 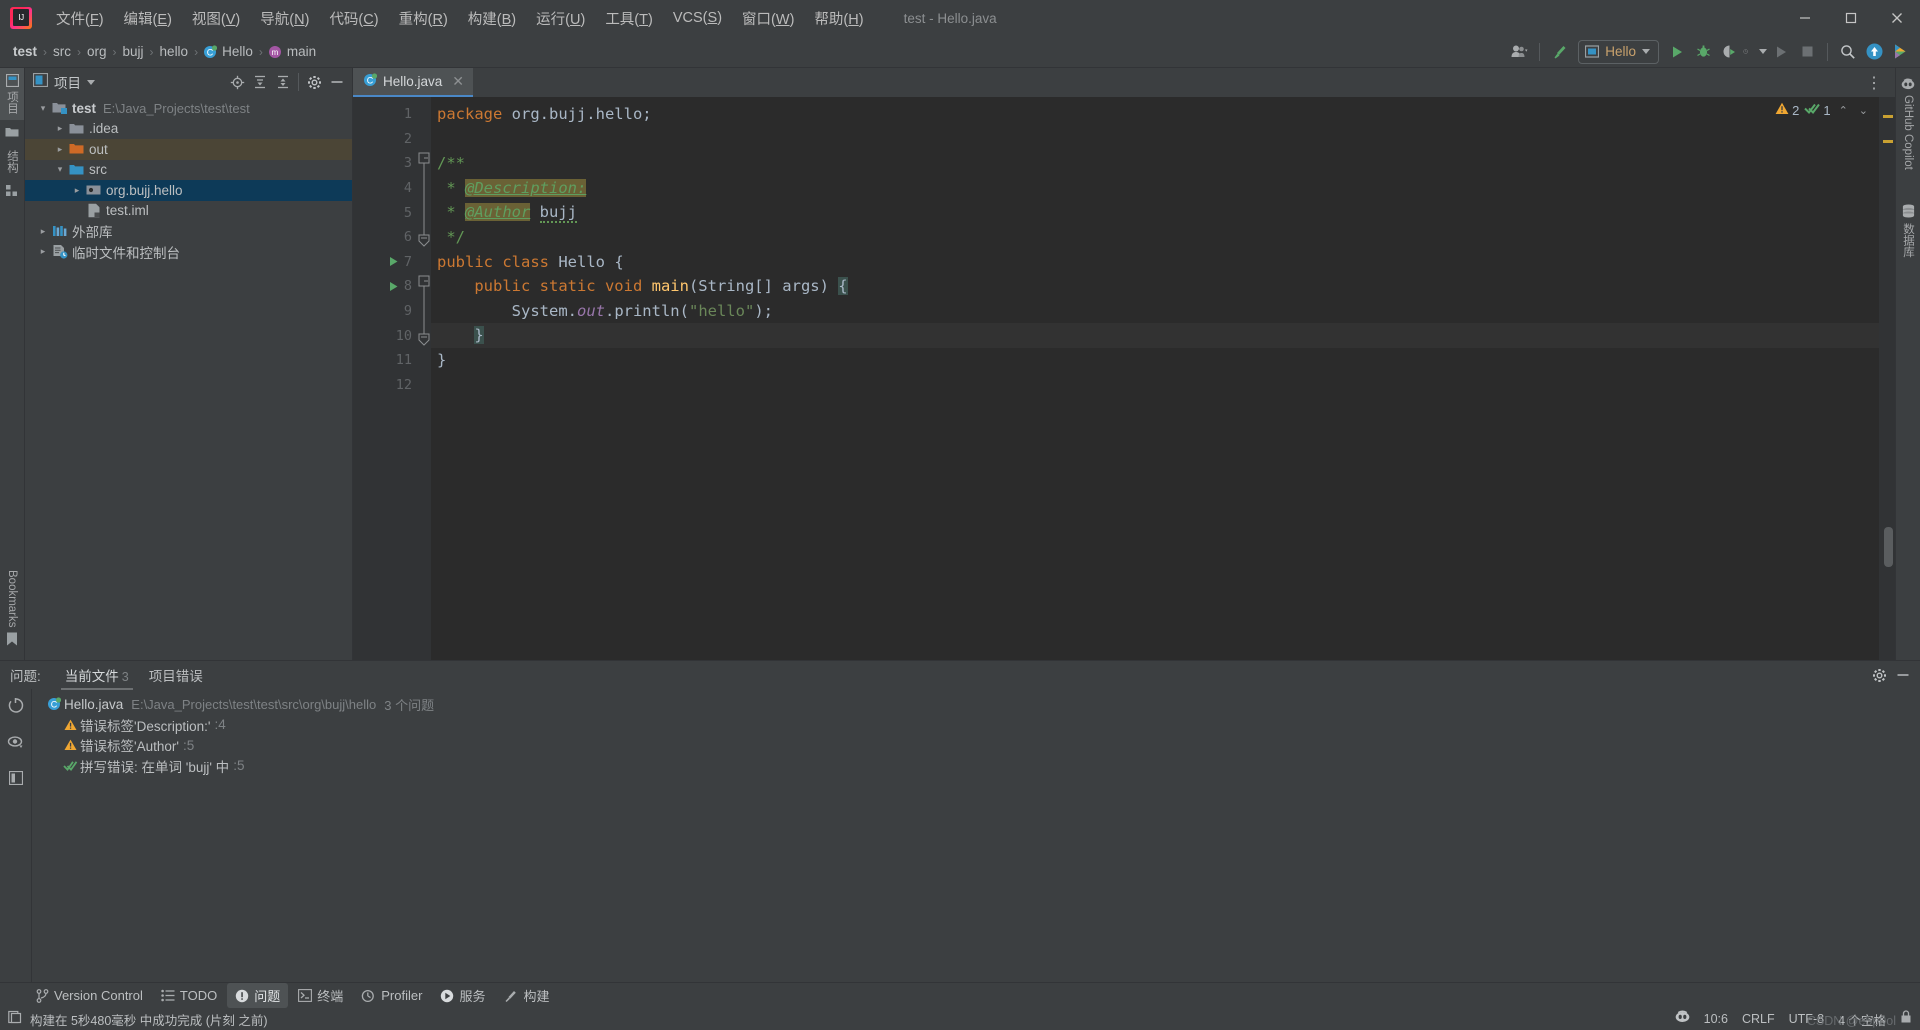 What do you see at coordinates (1155, 237) in the screenshot?
I see `code-line-6: */` at bounding box center [1155, 237].